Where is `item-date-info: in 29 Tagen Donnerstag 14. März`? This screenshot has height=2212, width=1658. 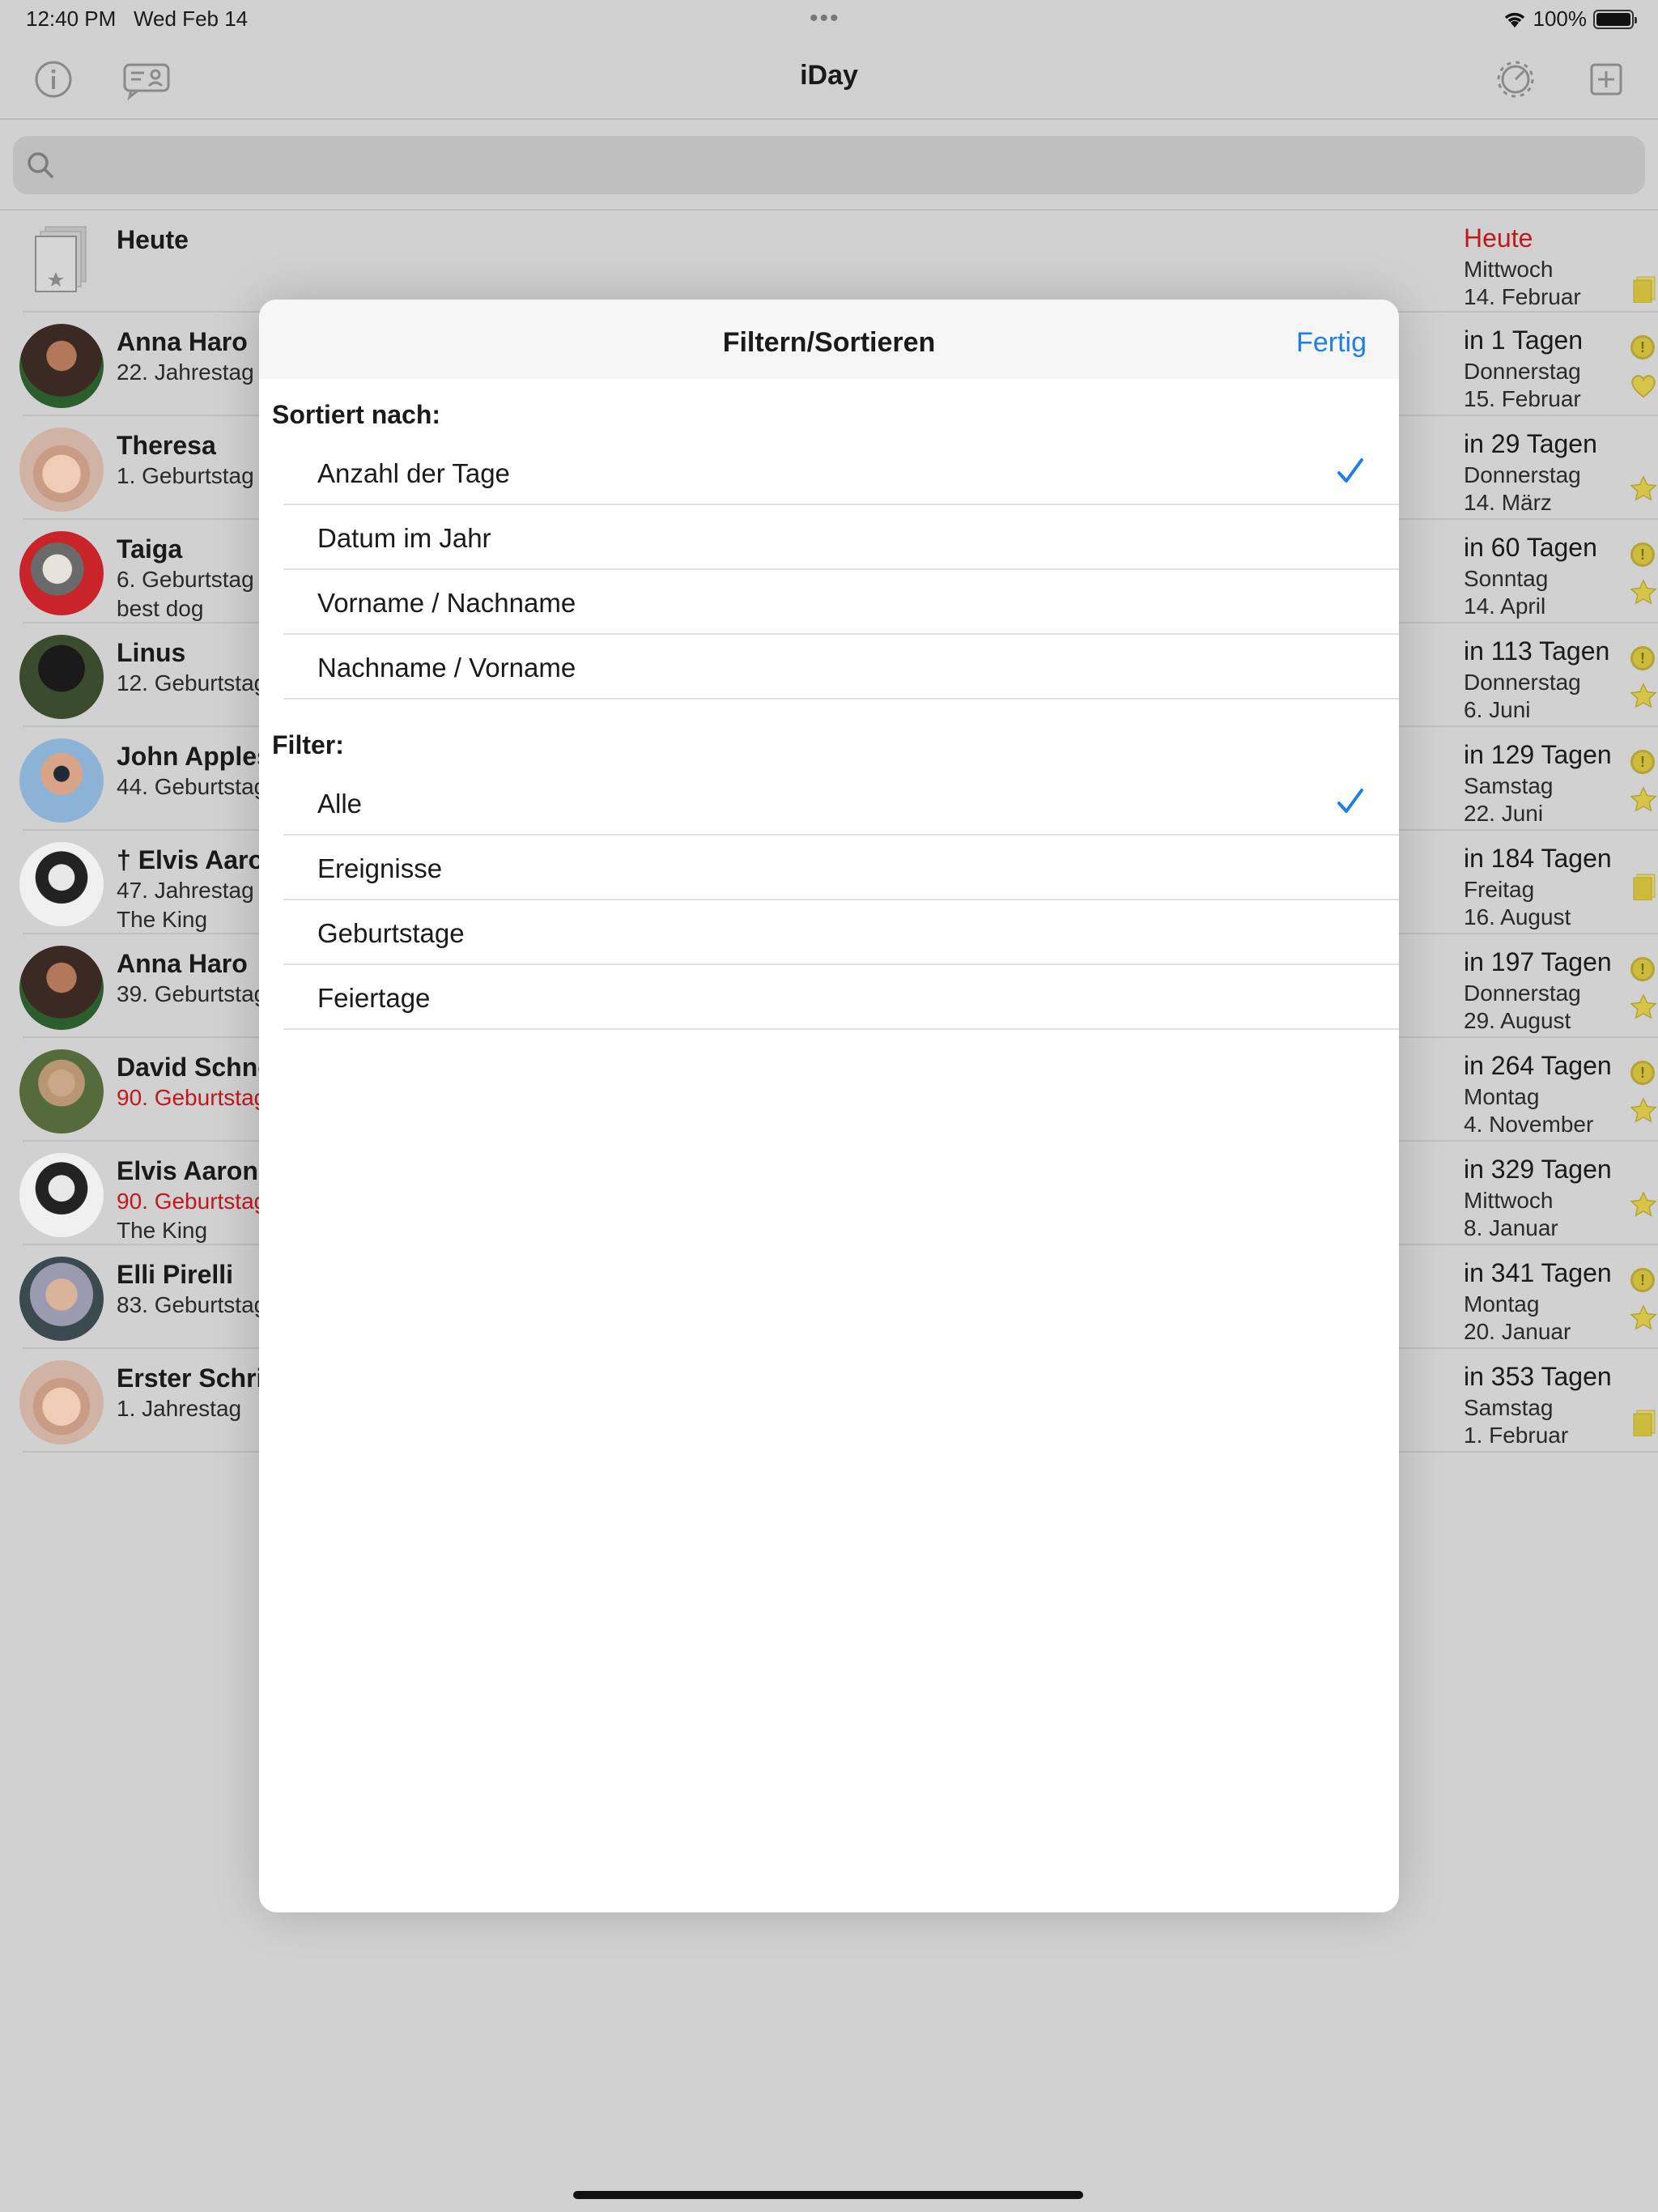
item-date-info: in 29 Tagen Donnerstag 14. März is located at coordinates (1530, 472).